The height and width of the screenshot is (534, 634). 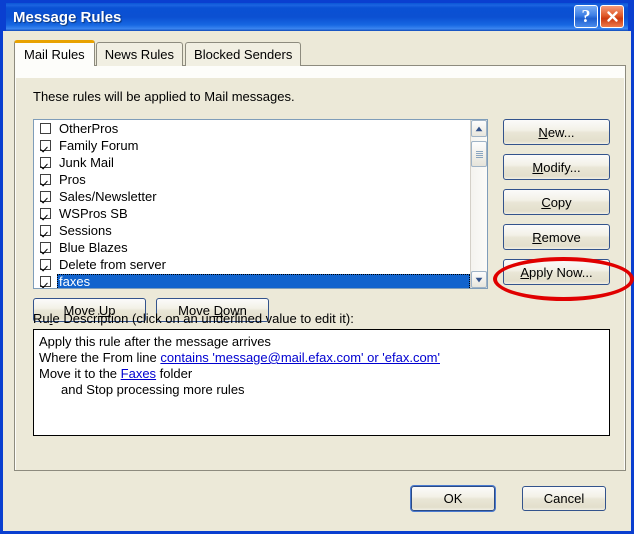 What do you see at coordinates (479, 128) in the screenshot?
I see `scroll-up-icon` at bounding box center [479, 128].